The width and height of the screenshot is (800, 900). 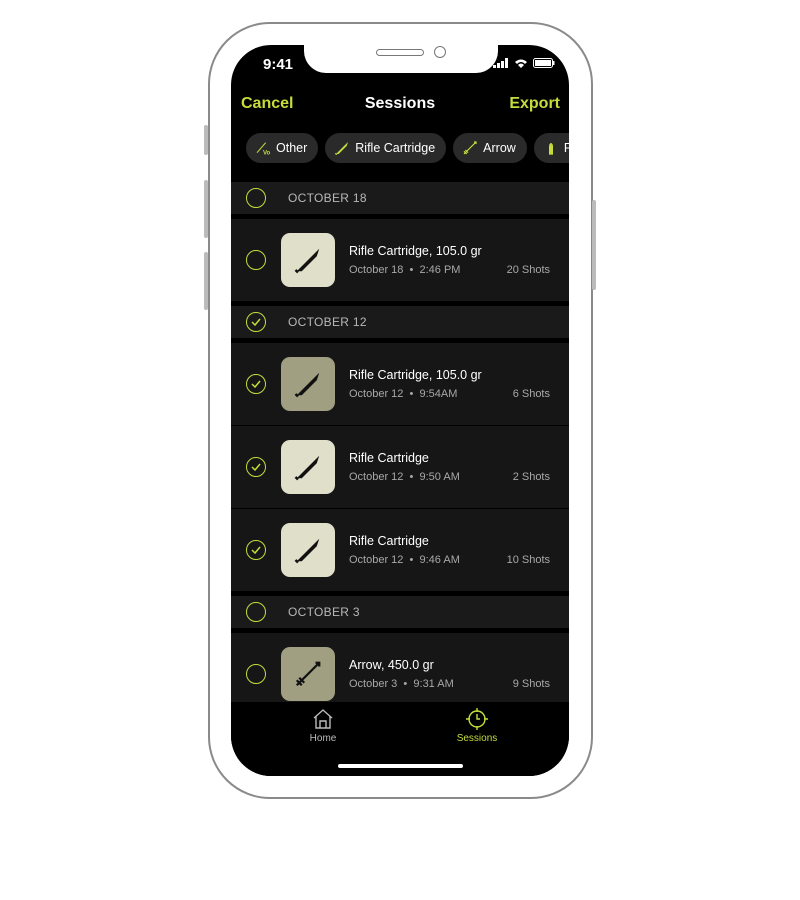 I want to click on tab-home: Home, so click(x=323, y=726).